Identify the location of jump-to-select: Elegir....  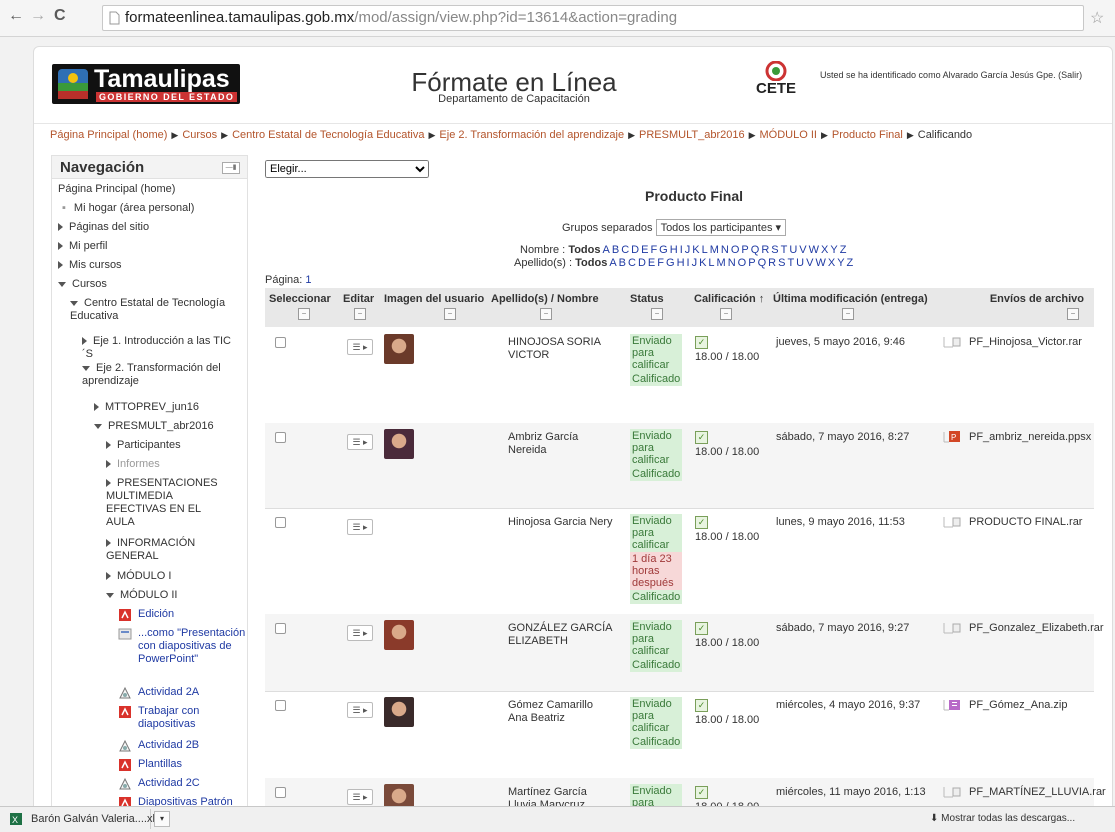
(347, 169).